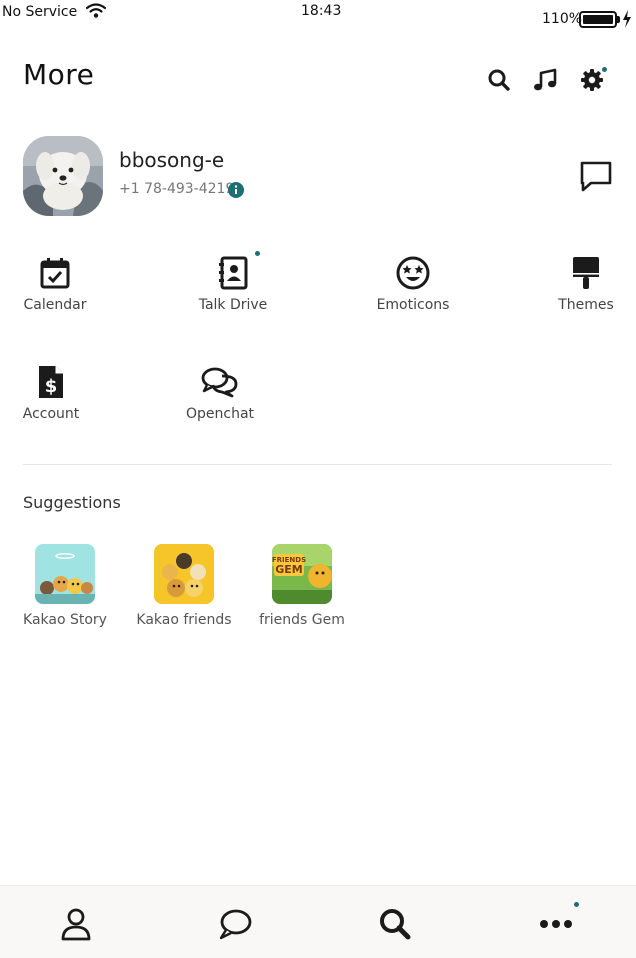 The image size is (636, 958). What do you see at coordinates (236, 190) in the screenshot?
I see `info-icon` at bounding box center [236, 190].